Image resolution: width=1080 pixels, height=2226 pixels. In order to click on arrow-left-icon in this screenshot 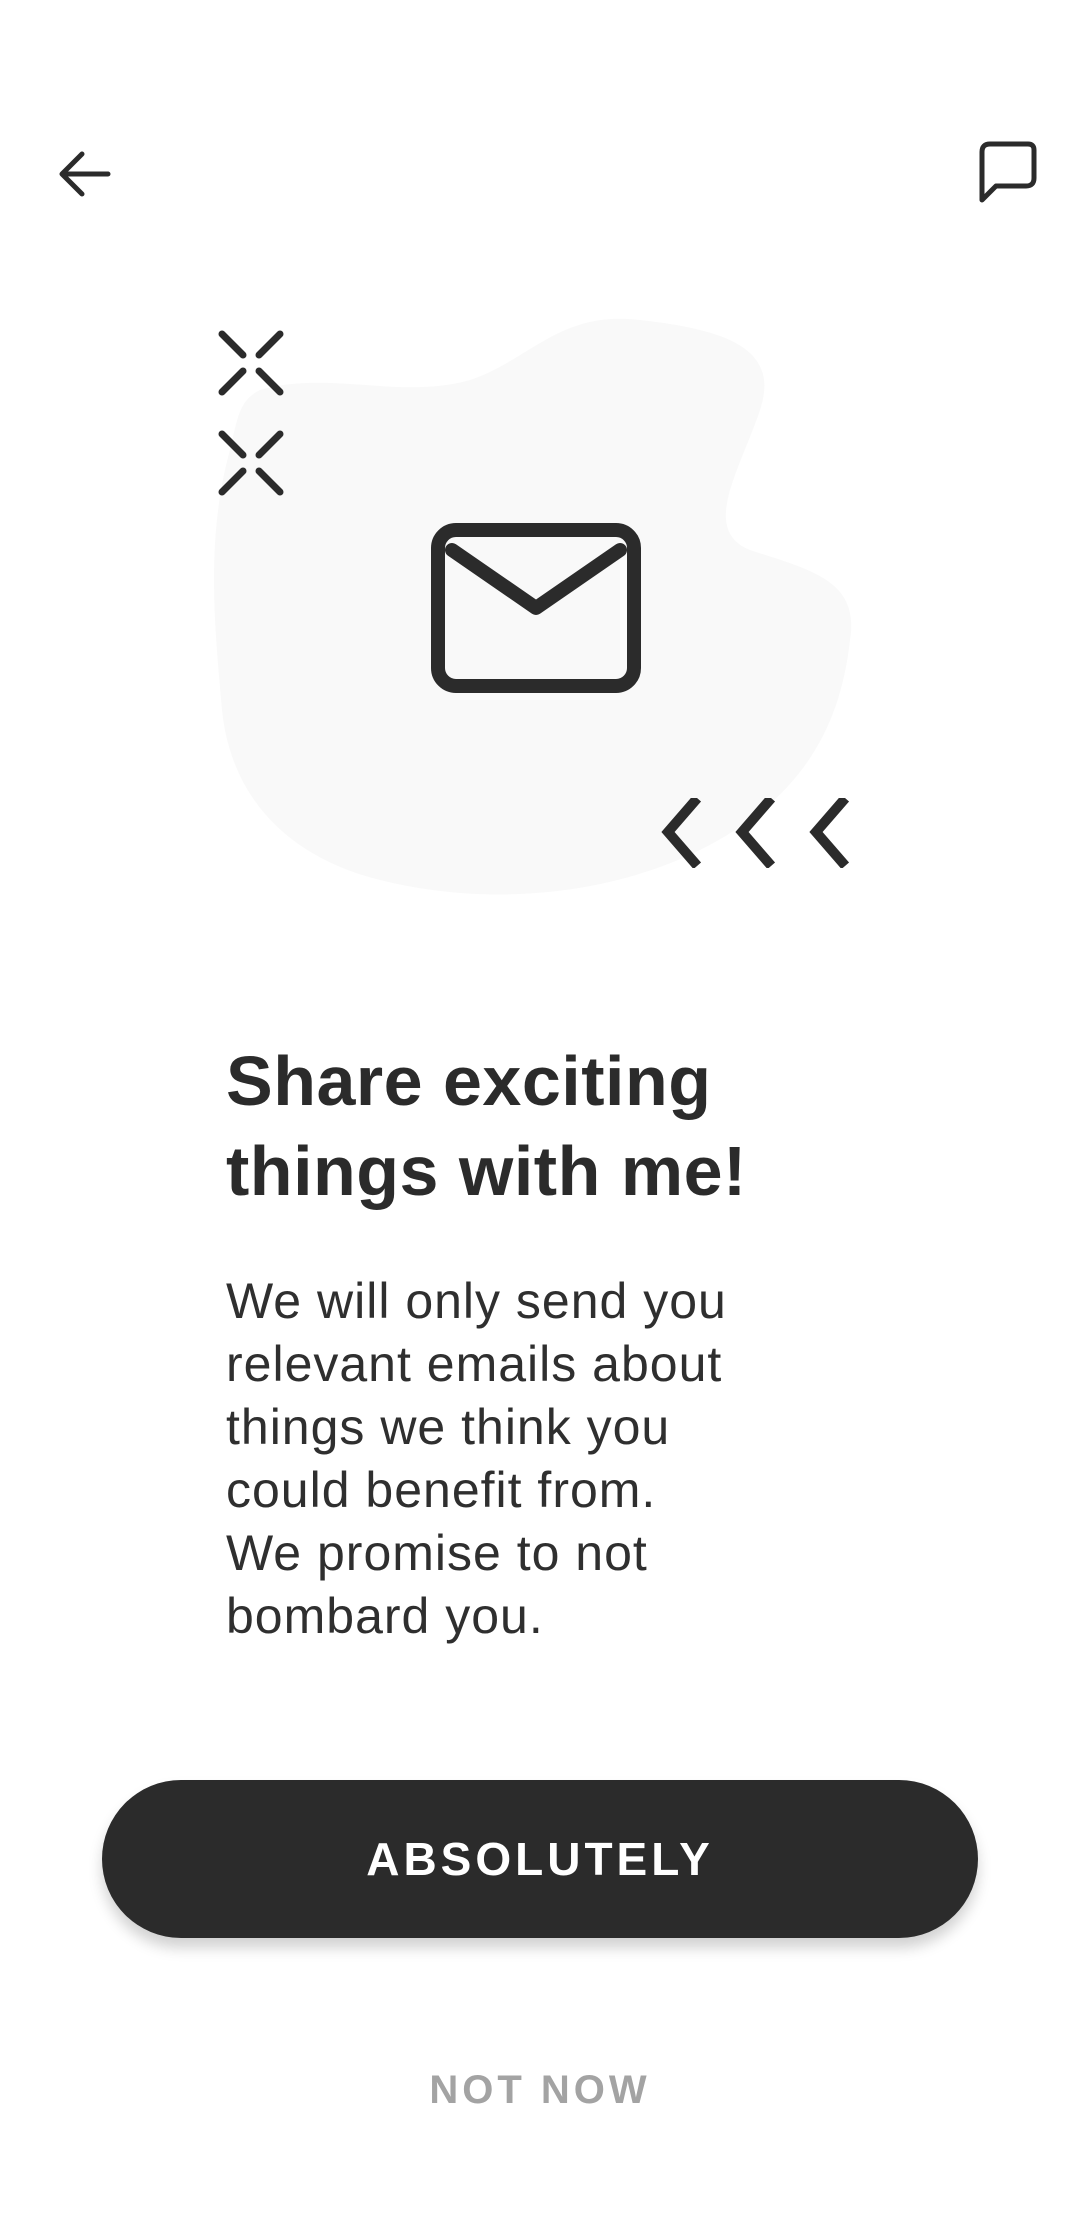, I will do `click(85, 174)`.